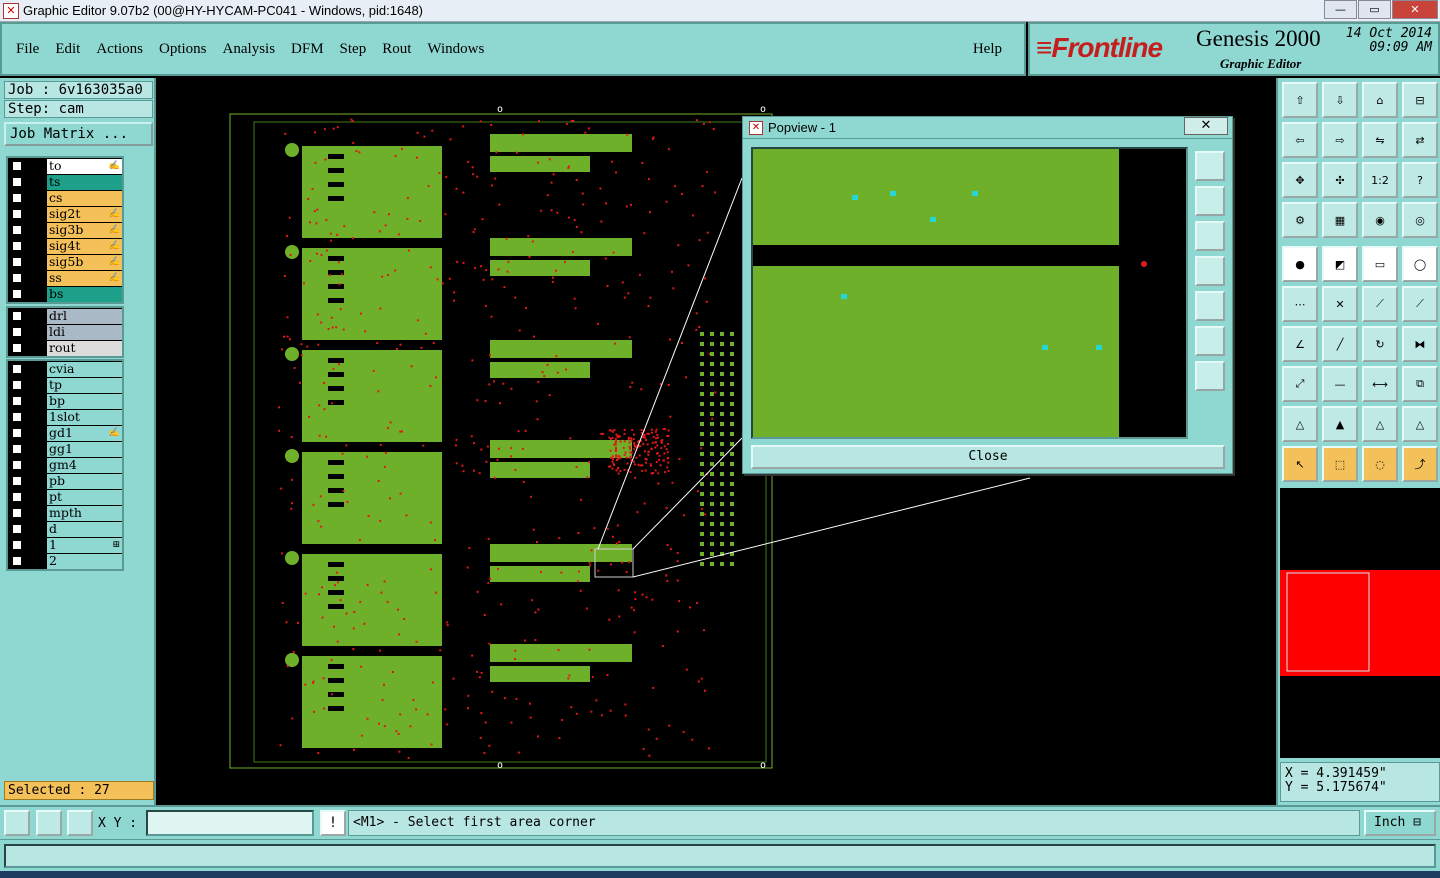  What do you see at coordinates (1300, 424) in the screenshot?
I see `triangle-icon: △` at bounding box center [1300, 424].